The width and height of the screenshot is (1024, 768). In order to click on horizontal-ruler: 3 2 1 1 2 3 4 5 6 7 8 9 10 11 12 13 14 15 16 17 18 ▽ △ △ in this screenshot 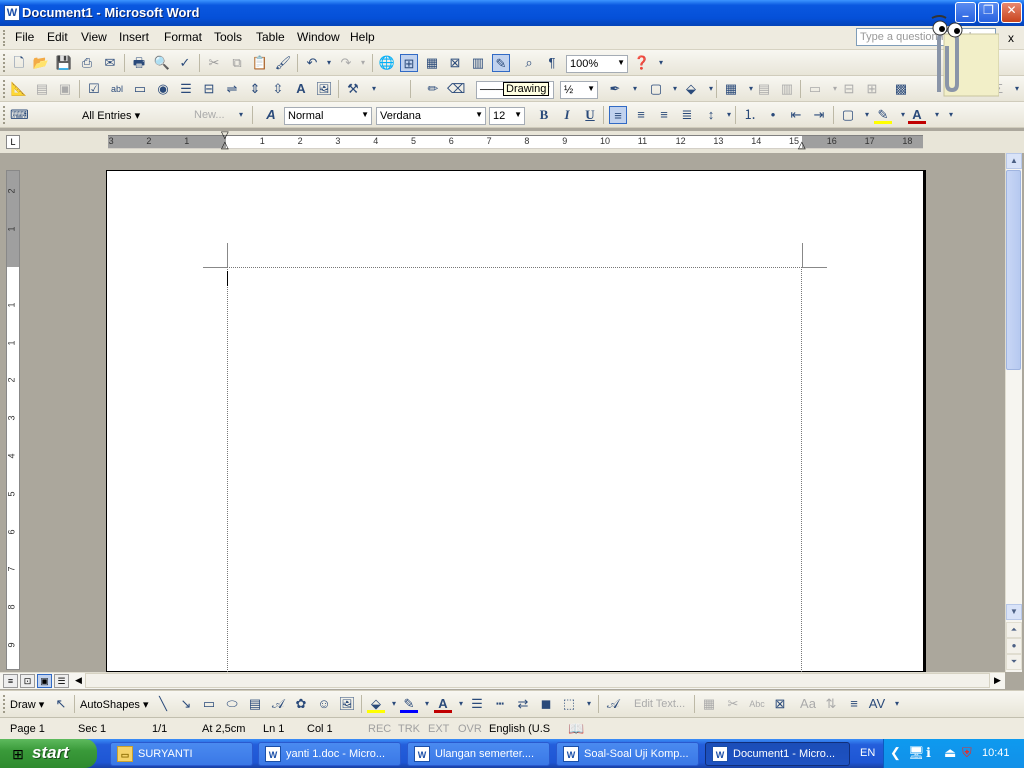, I will do `click(515, 141)`.